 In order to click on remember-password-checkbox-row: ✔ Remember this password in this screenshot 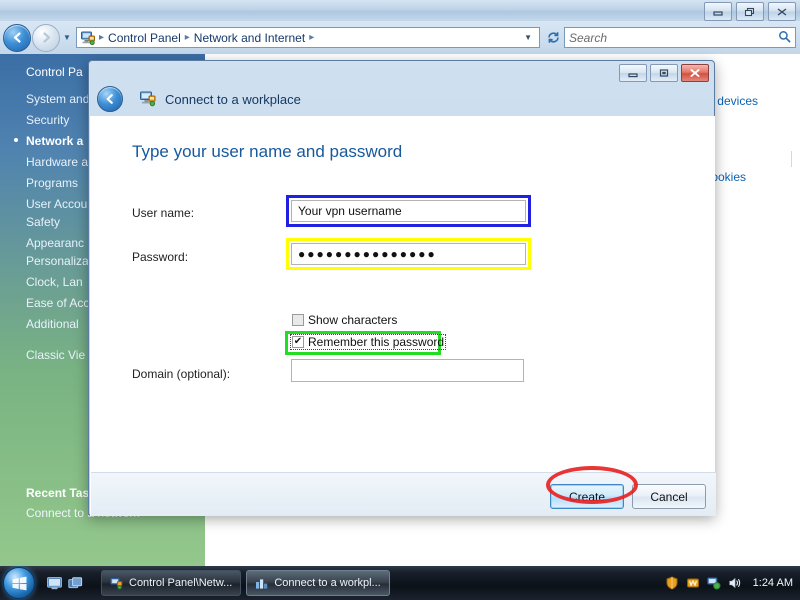, I will do `click(368, 342)`.